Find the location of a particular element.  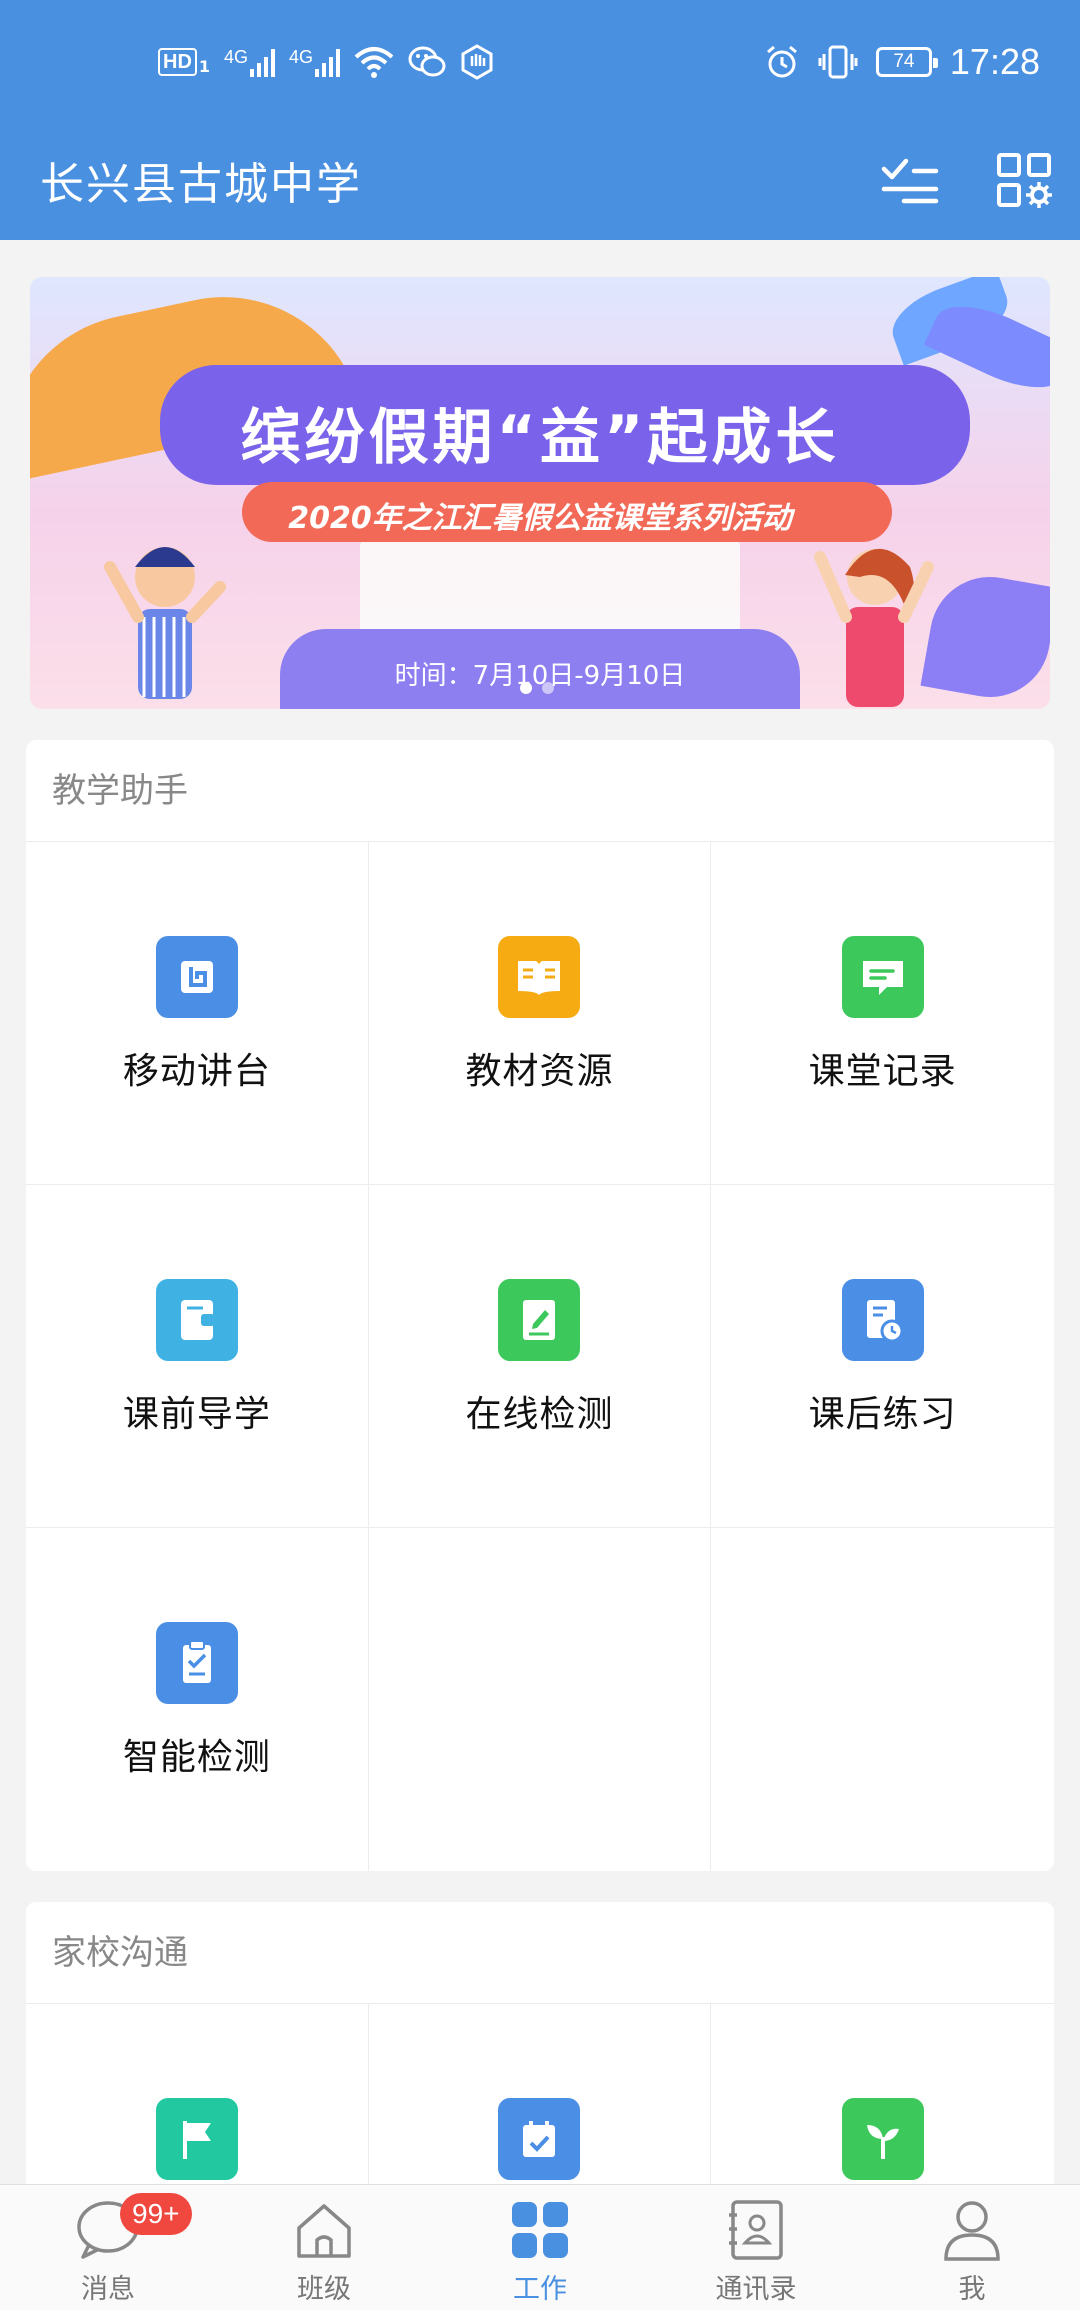

tab-label: 班级 is located at coordinates (324, 2289).